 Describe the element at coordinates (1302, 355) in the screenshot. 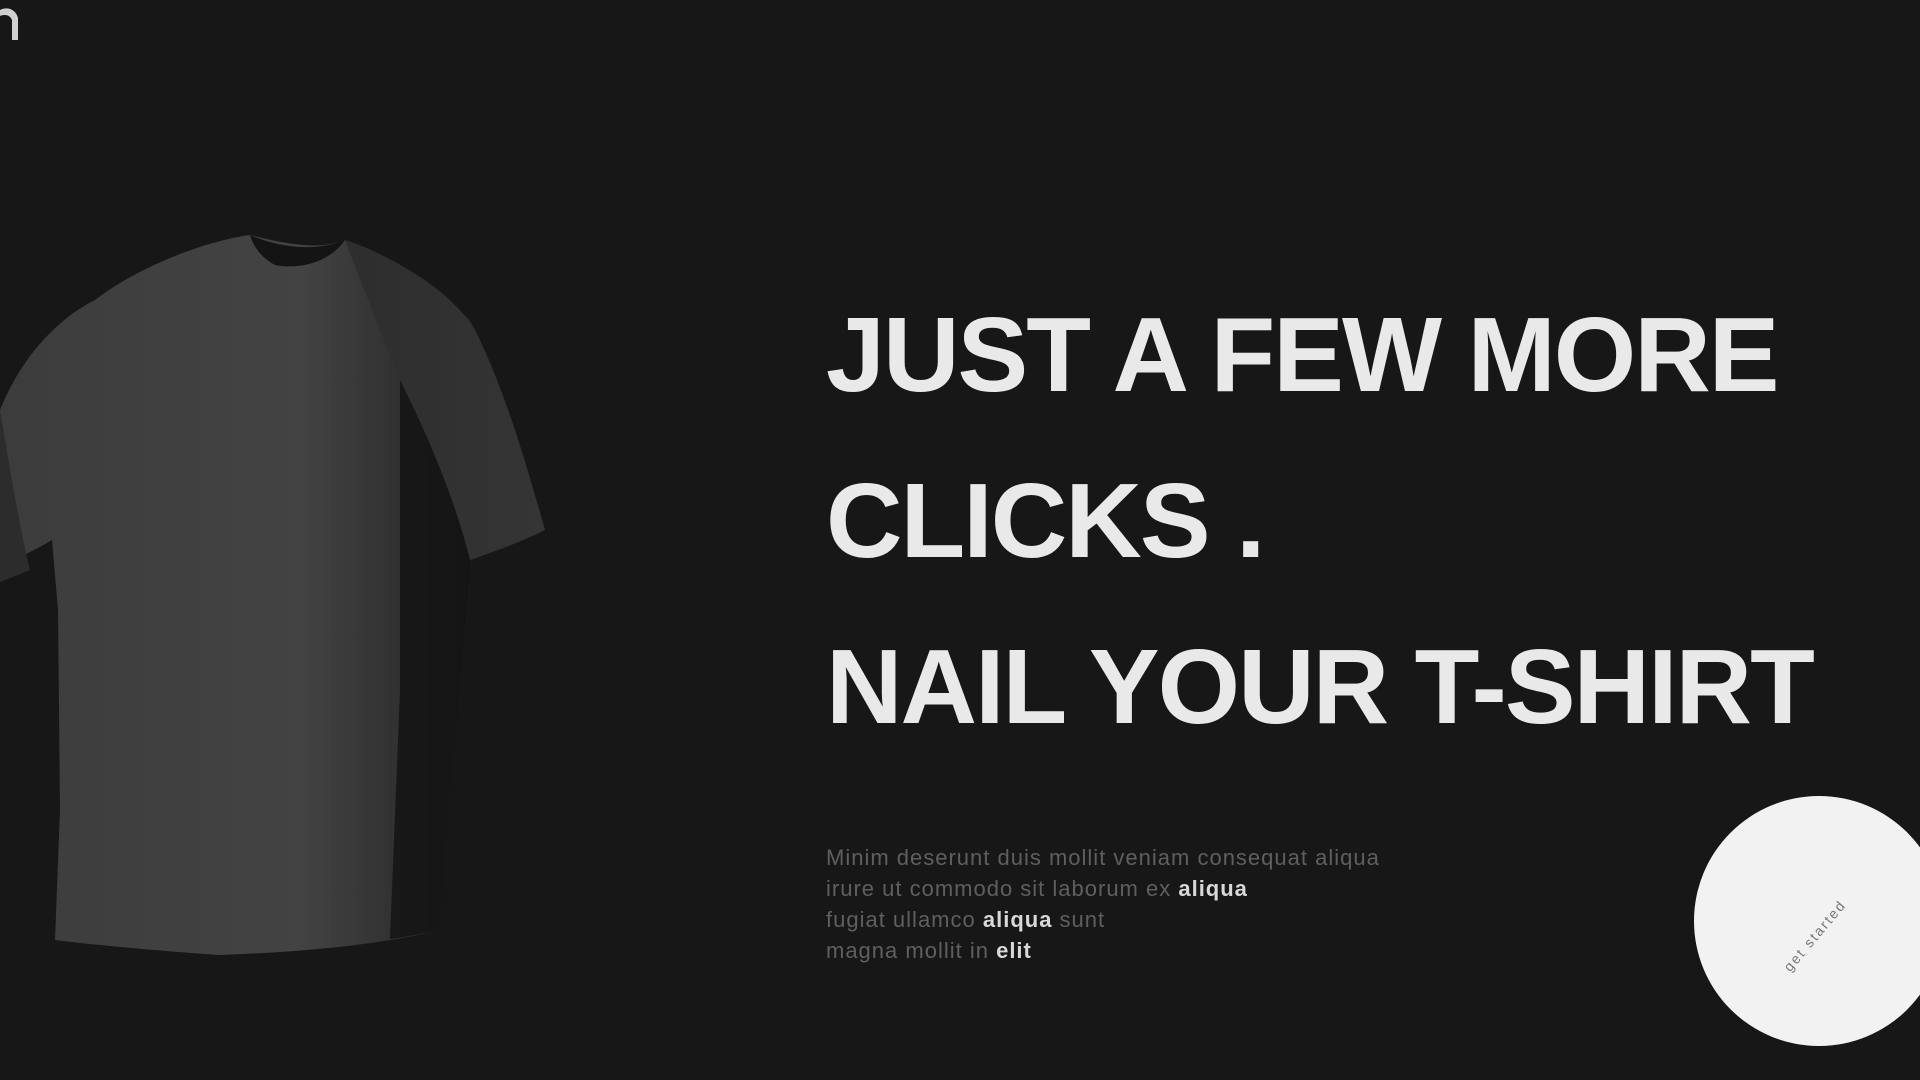

I see `headline-line-1: JUST A FEW MORE` at that location.